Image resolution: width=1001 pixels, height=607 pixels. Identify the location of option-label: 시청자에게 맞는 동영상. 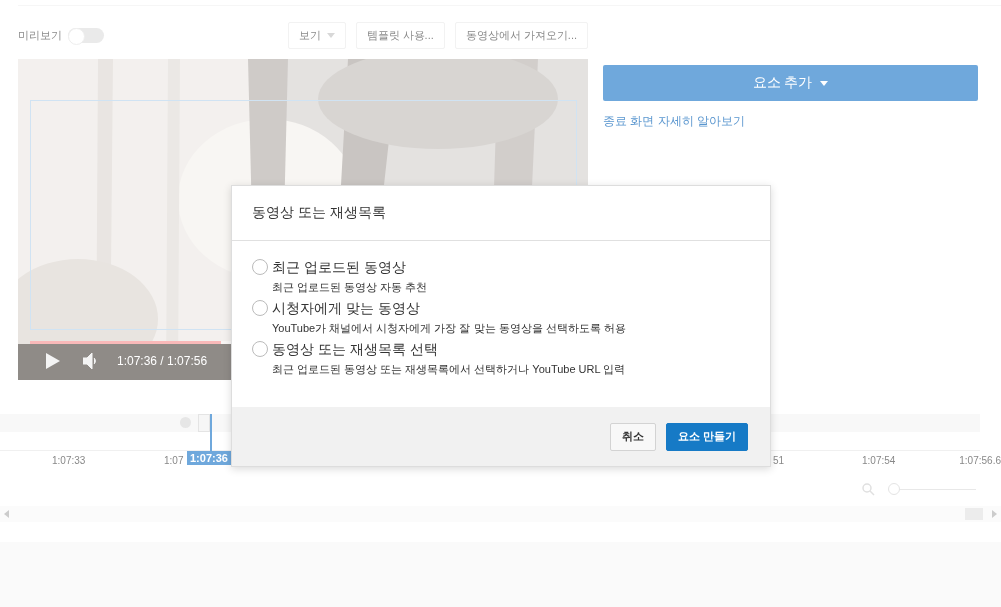
(511, 309).